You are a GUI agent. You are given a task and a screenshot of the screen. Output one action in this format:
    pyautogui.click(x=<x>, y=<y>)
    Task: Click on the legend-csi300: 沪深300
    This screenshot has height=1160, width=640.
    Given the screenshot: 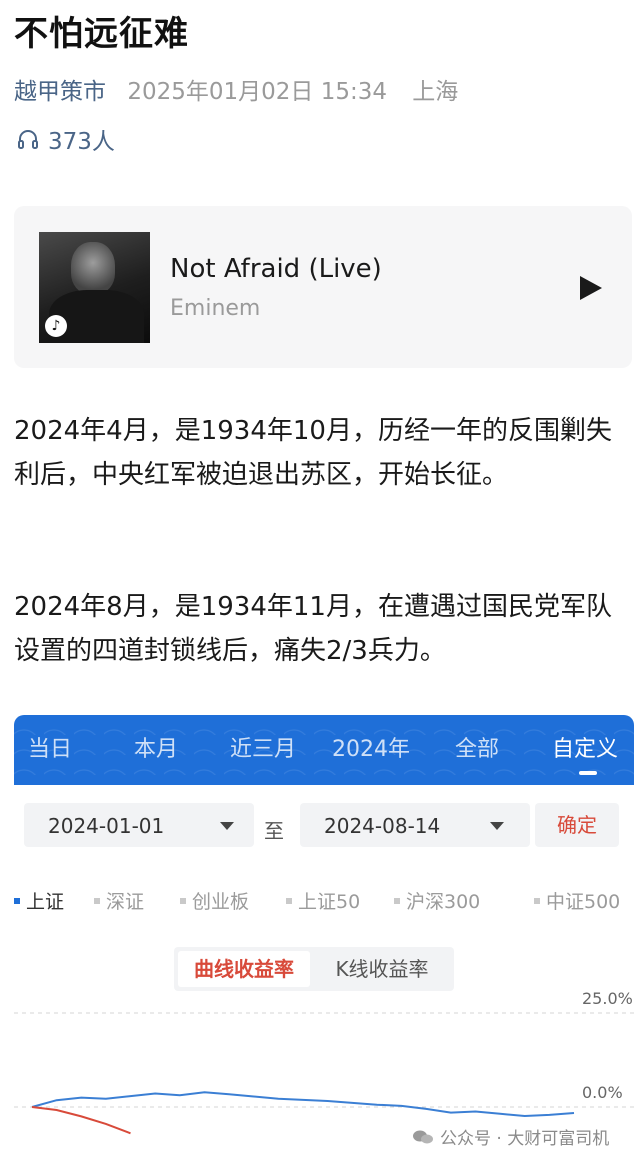 What is the action you would take?
    pyautogui.click(x=437, y=900)
    